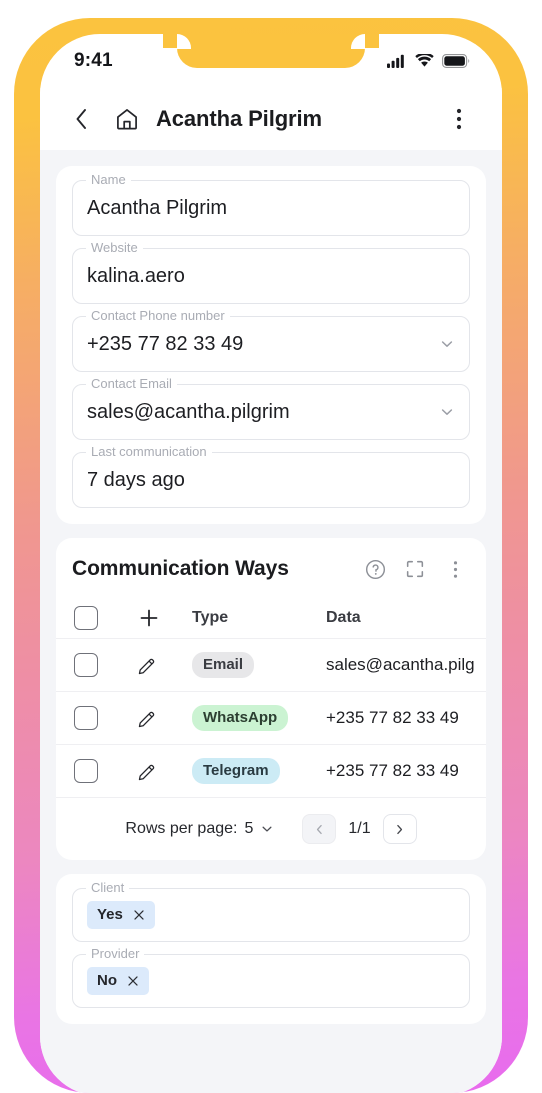 This screenshot has height=1093, width=542. I want to click on app-bar-menu-button, so click(459, 119).